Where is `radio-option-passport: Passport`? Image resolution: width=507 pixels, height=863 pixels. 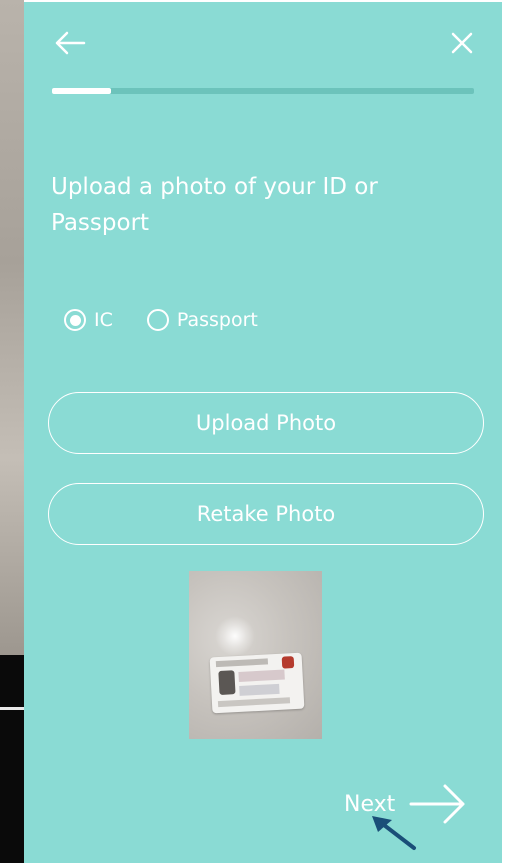 radio-option-passport: Passport is located at coordinates (202, 320).